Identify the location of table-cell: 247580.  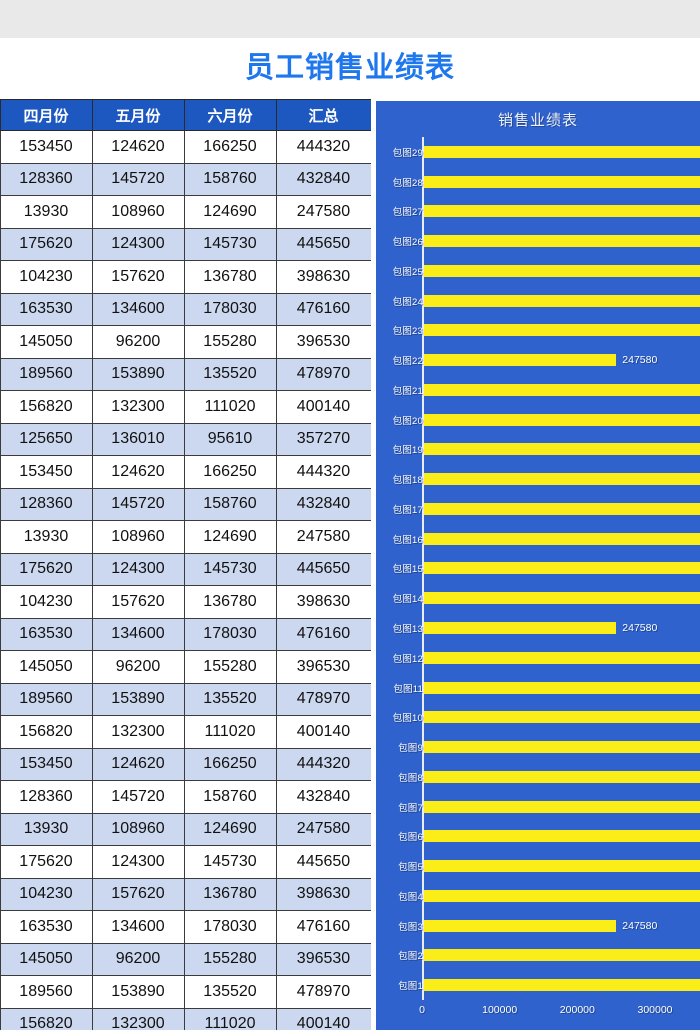
(323, 537).